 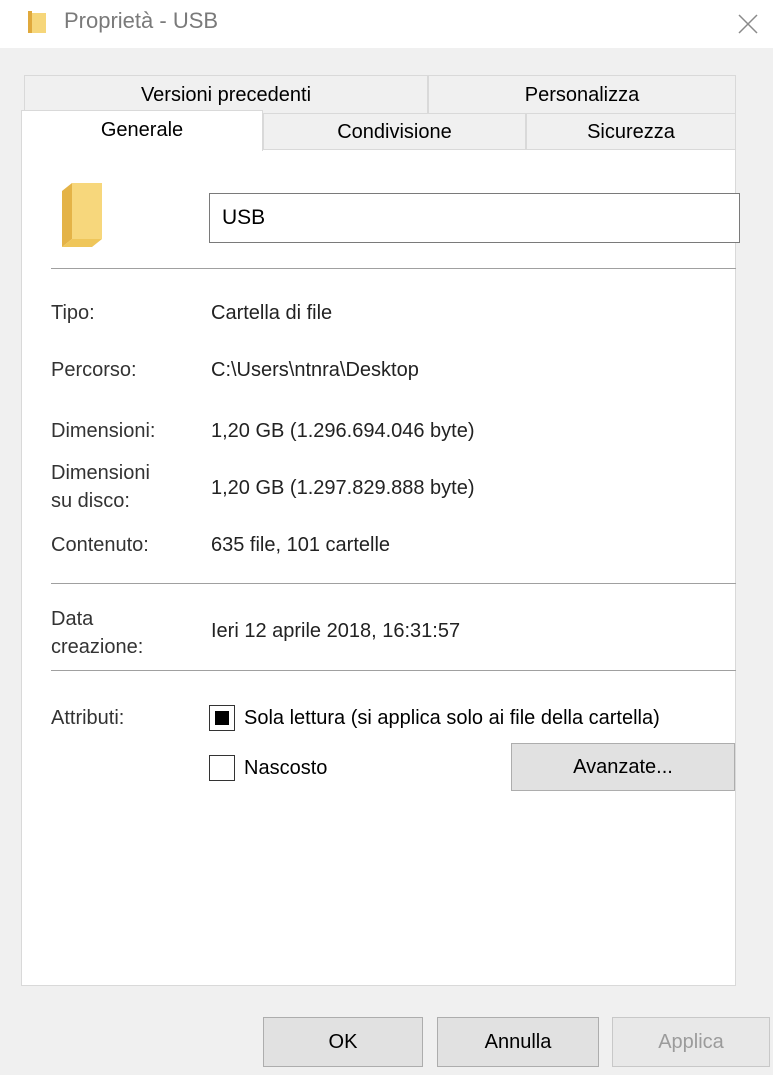 What do you see at coordinates (285, 768) in the screenshot?
I see `hidden-label: Nascosto` at bounding box center [285, 768].